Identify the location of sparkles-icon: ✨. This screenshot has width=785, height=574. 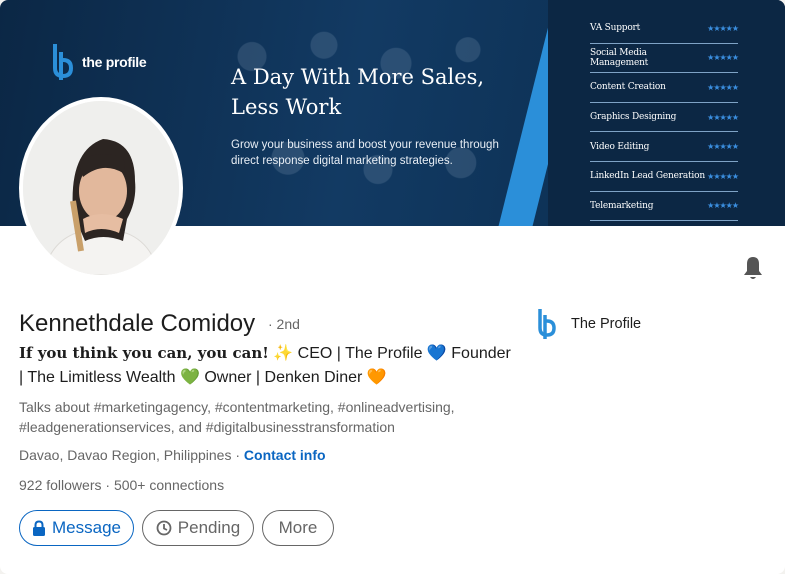
(283, 353).